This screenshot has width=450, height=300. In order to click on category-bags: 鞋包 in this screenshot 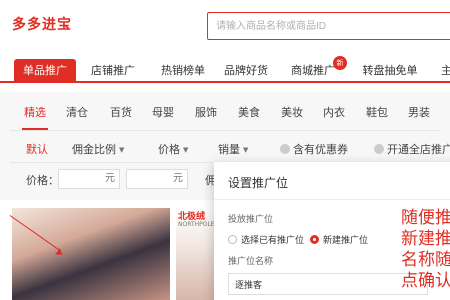, I will do `click(377, 112)`.